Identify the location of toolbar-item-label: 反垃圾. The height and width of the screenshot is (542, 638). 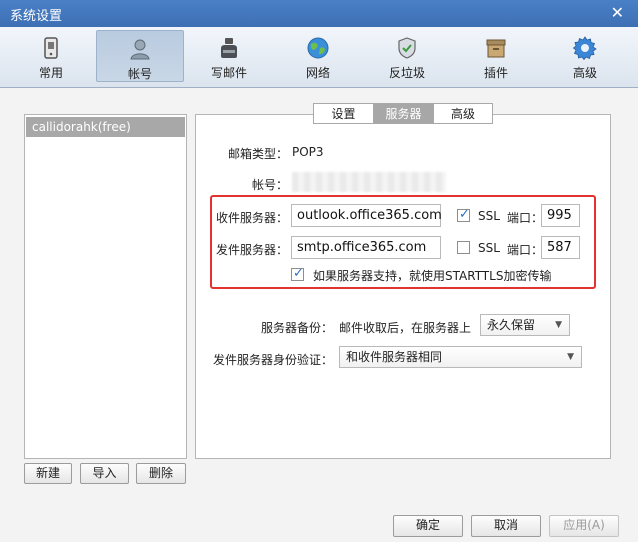
(406, 73).